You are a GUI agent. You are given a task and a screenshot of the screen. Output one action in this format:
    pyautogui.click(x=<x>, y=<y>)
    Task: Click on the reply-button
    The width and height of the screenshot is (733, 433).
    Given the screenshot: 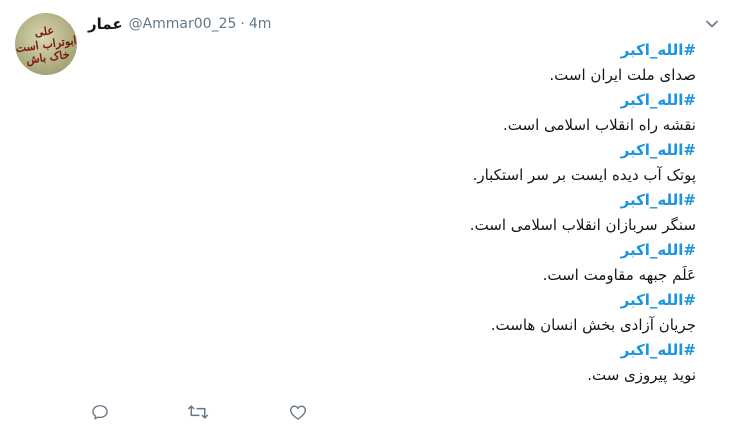 What is the action you would take?
    pyautogui.click(x=100, y=414)
    